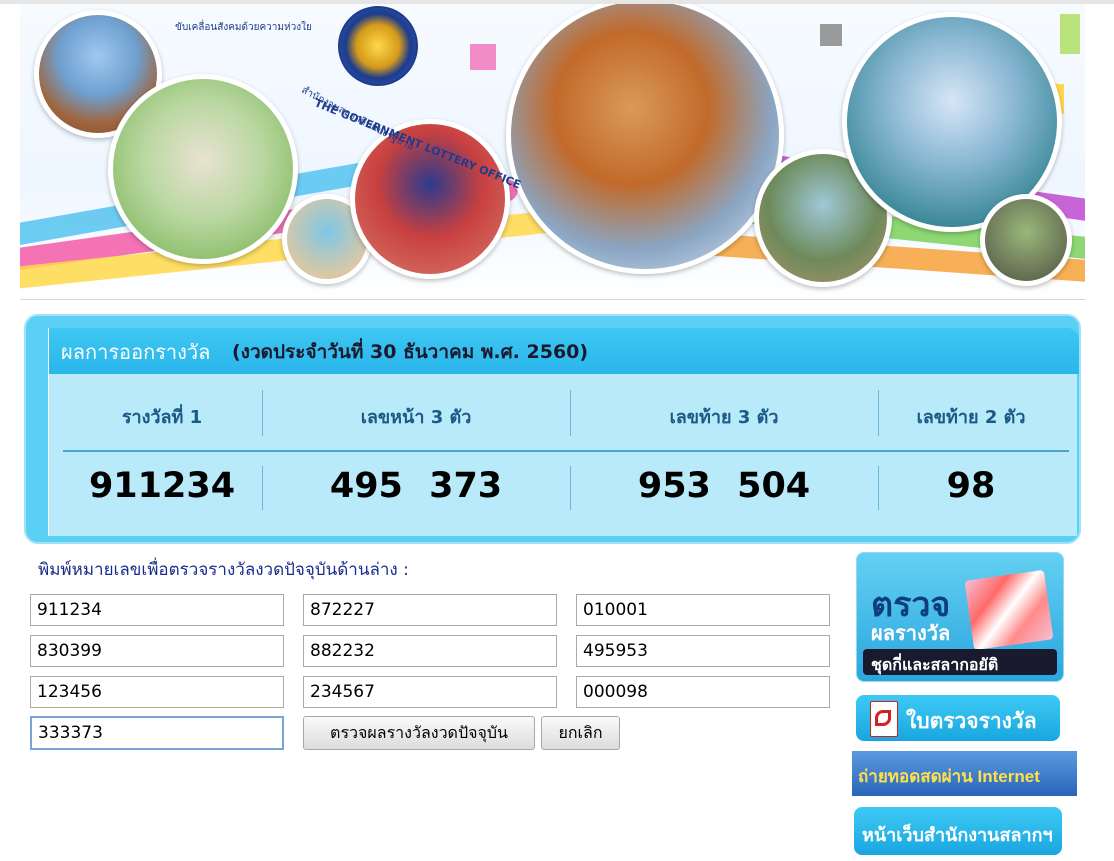 The height and width of the screenshot is (861, 1114). I want to click on col-header-last-3: เลขท้าย 3 ตัว, so click(724, 417).